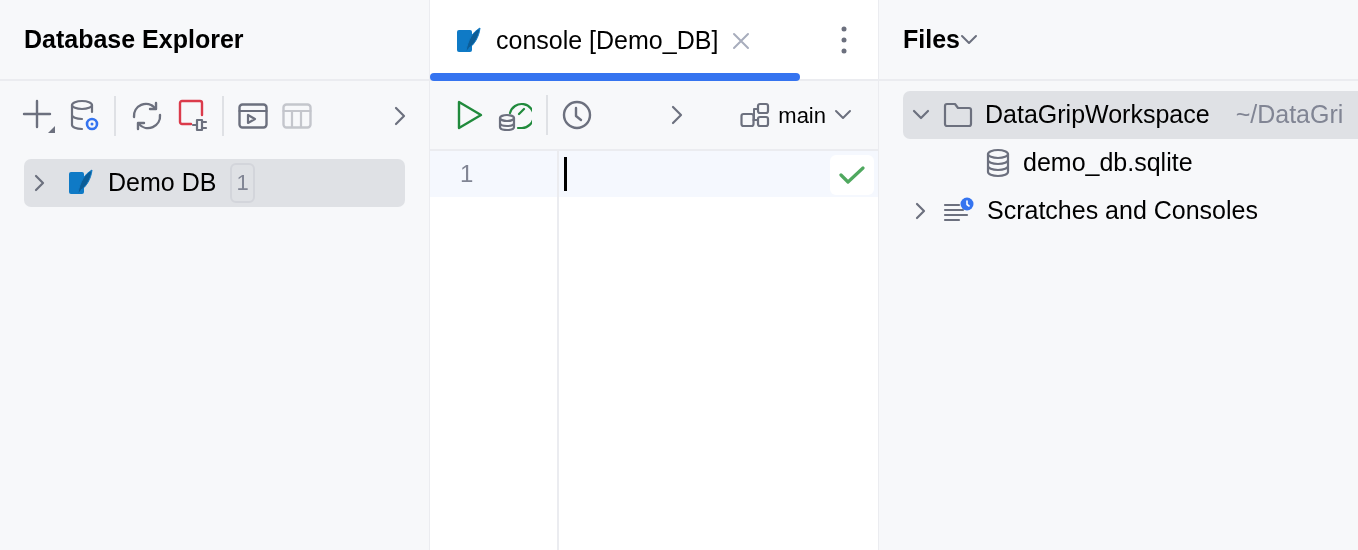 This screenshot has width=1358, height=550. What do you see at coordinates (1122, 211) in the screenshot?
I see `tree-label: Scratches and Consoles` at bounding box center [1122, 211].